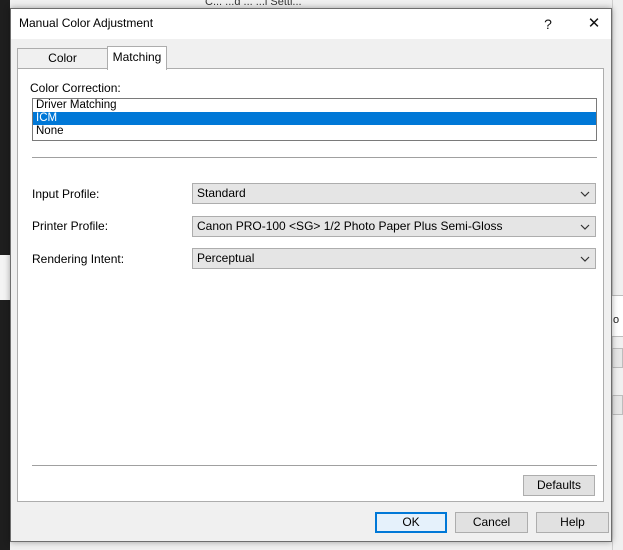 The width and height of the screenshot is (623, 550). What do you see at coordinates (66, 194) in the screenshot?
I see `input-profile-label: Input Profile:` at bounding box center [66, 194].